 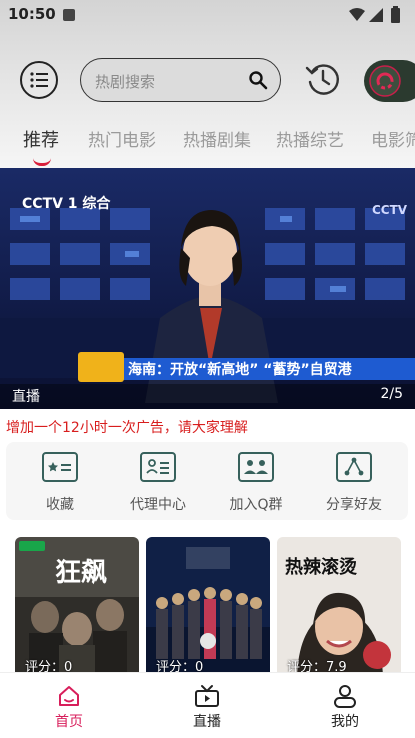 What do you see at coordinates (258, 80) in the screenshot?
I see `search-icon` at bounding box center [258, 80].